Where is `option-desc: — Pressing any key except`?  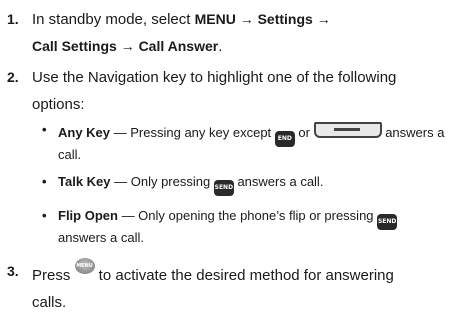
option-desc: — Pressing any key except is located at coordinates (192, 132).